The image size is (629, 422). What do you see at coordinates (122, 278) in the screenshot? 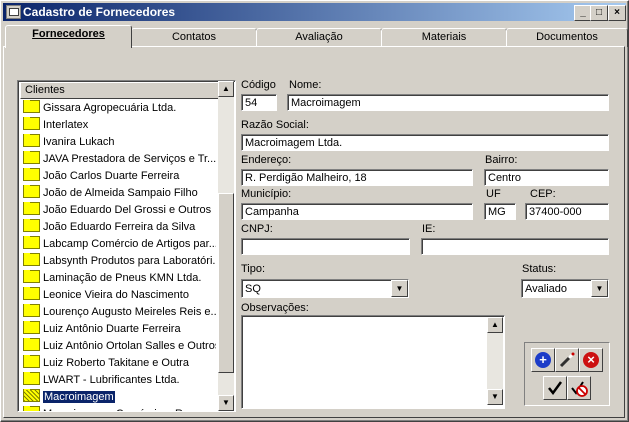
I see `list-item-label: Laminação de Pneus KMN Ltda.` at bounding box center [122, 278].